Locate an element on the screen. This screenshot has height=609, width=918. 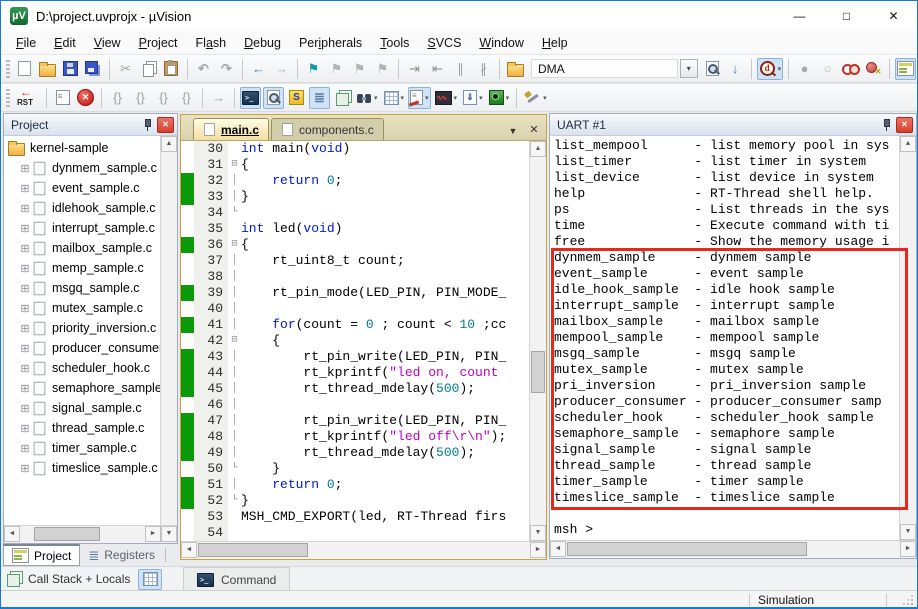
find-in-files-scope-button is located at coordinates (515, 69).